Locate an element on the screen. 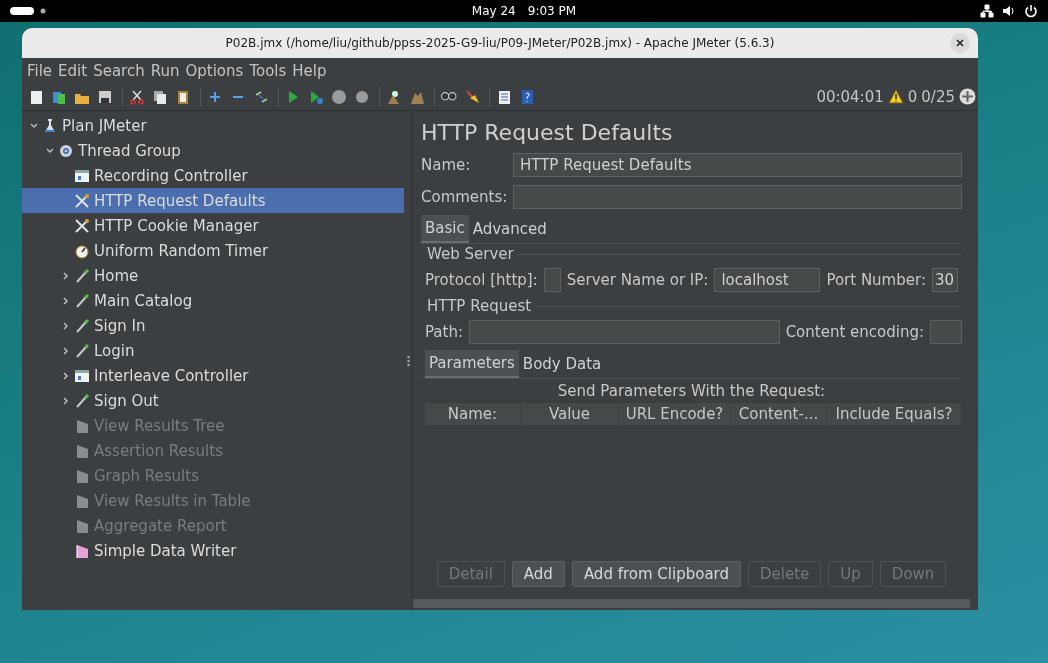 The height and width of the screenshot is (663, 1048). field-label: Protocol [http]: is located at coordinates (481, 280).